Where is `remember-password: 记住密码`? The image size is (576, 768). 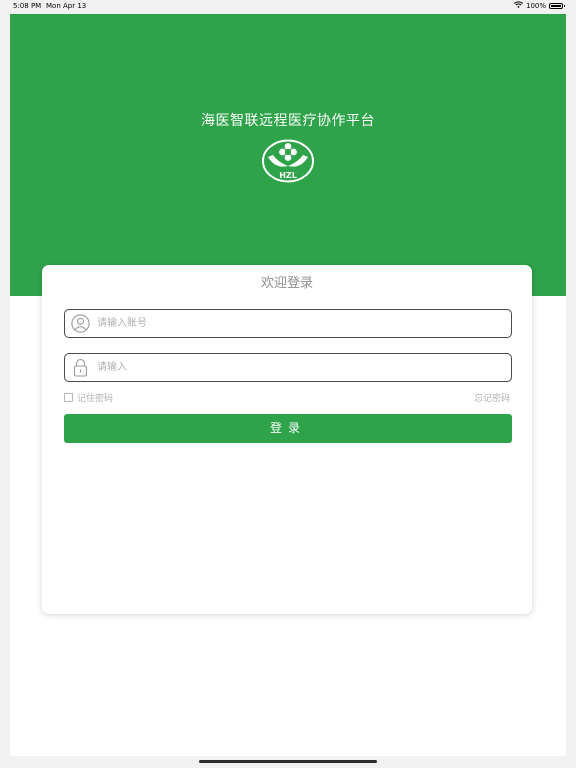
remember-password: 记住密码 is located at coordinates (88, 397).